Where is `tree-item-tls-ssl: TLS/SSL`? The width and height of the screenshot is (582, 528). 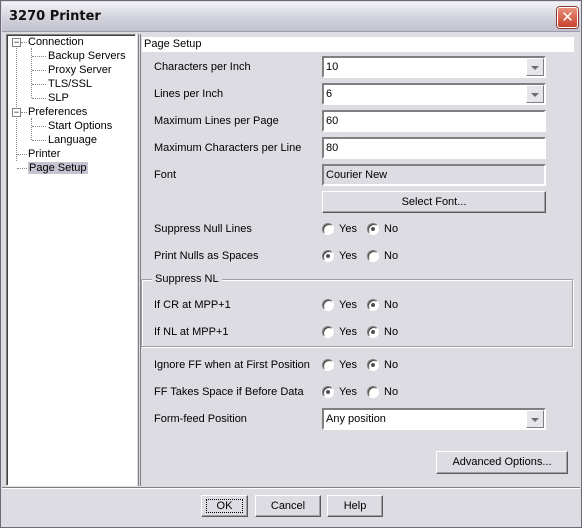 tree-item-tls-ssl: TLS/SSL is located at coordinates (70, 84).